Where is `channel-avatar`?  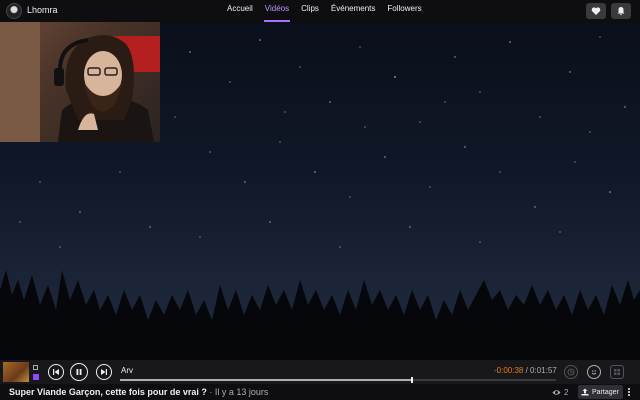
channel-avatar is located at coordinates (14, 11).